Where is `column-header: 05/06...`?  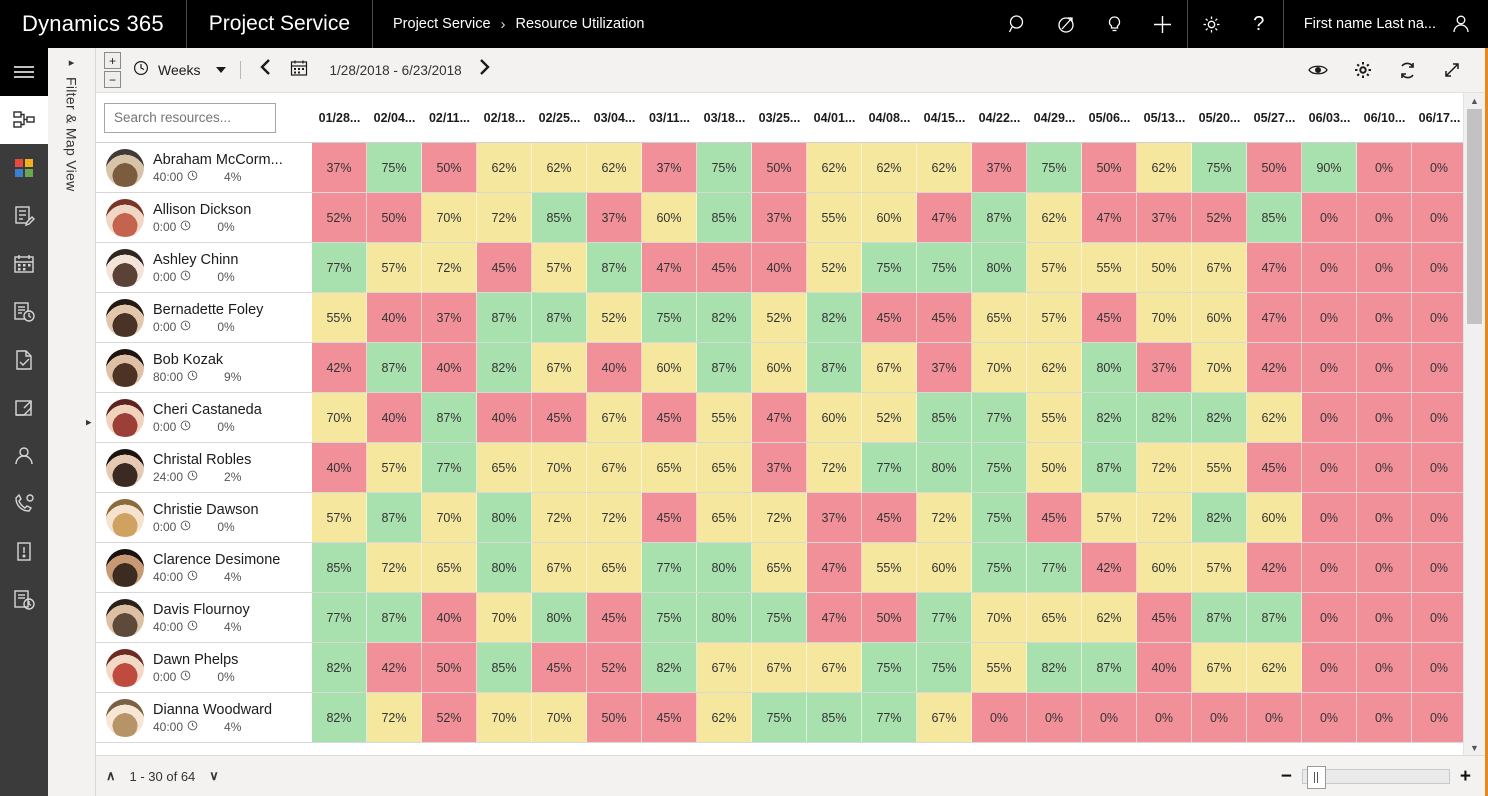
column-header: 05/06... is located at coordinates (1109, 117).